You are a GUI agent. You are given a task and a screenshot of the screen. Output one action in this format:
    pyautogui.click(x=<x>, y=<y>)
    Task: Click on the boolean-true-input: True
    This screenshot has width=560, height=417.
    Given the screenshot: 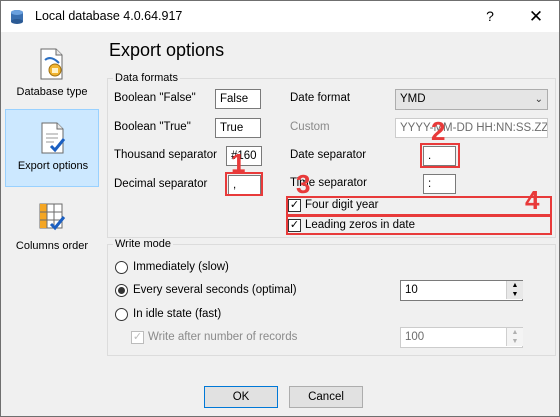 What is the action you would take?
    pyautogui.click(x=238, y=128)
    